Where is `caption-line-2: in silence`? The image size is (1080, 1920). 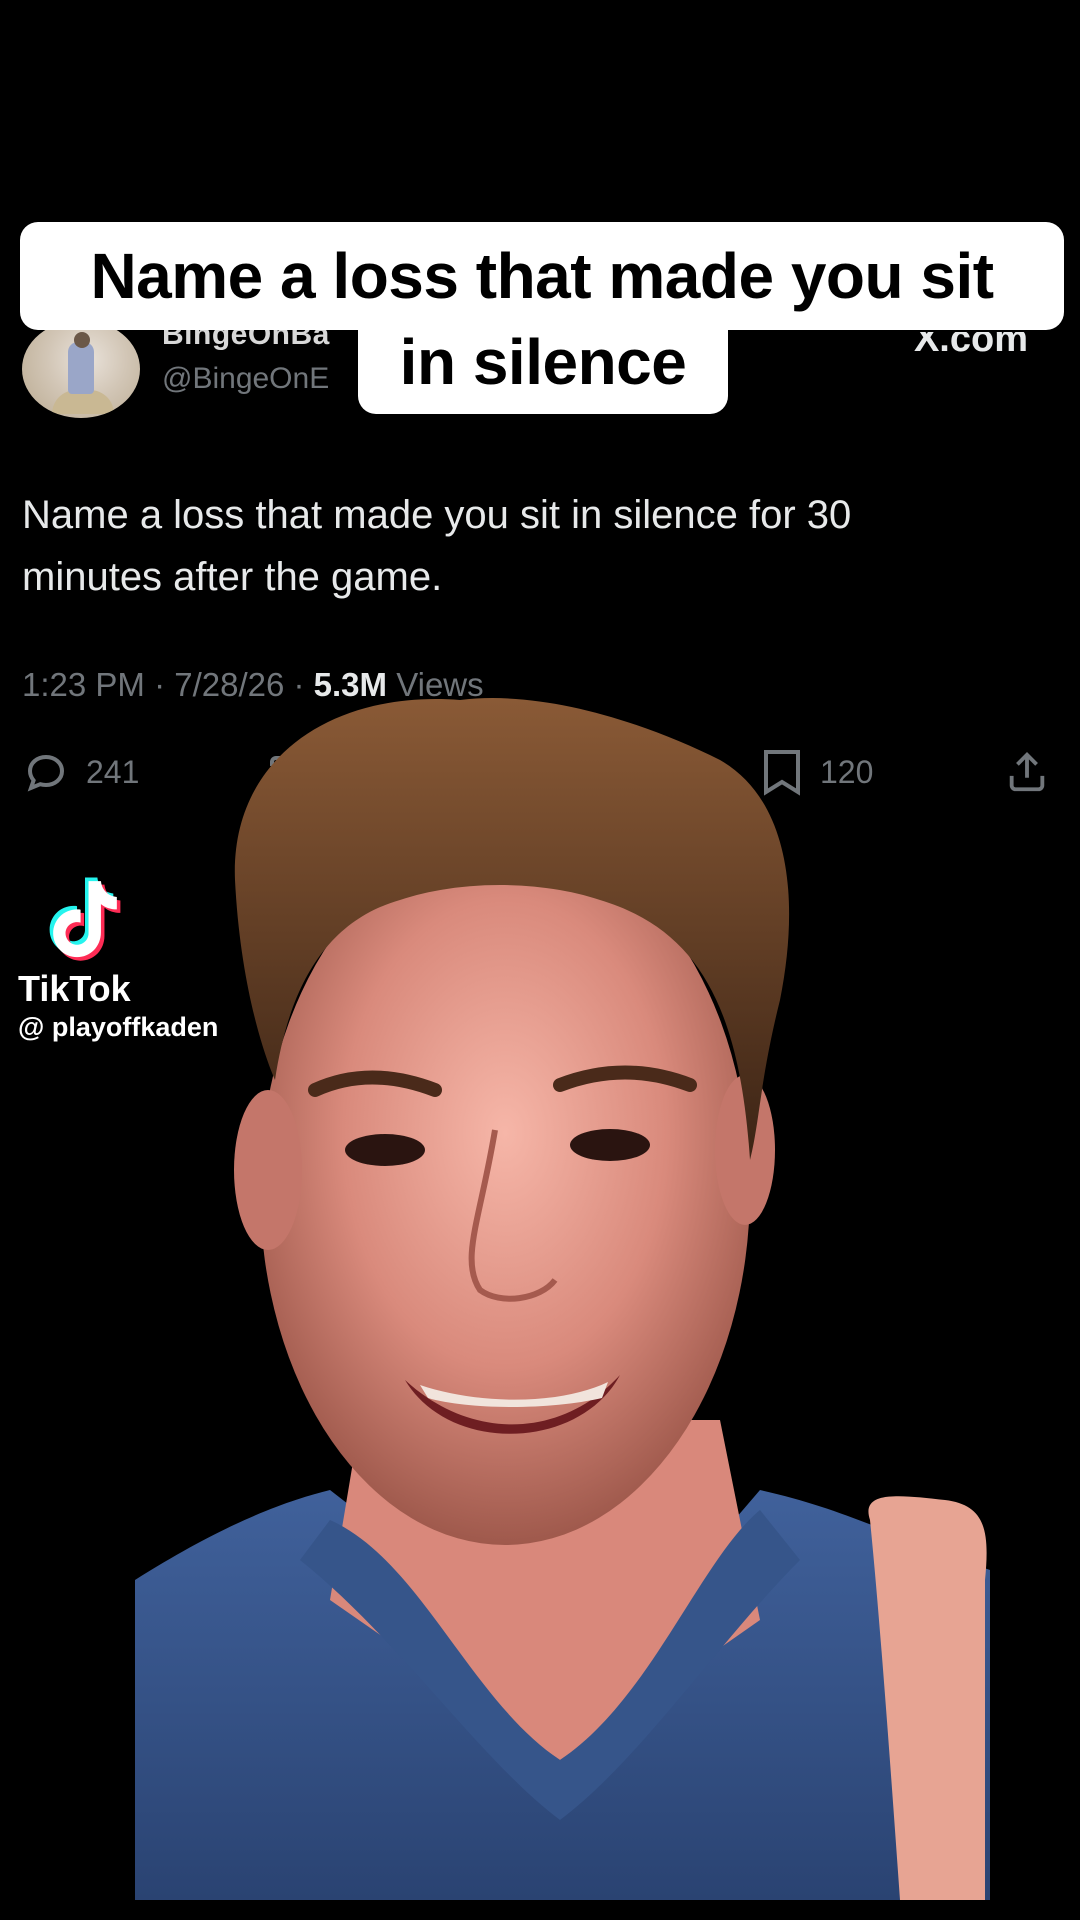
caption-line-2: in silence is located at coordinates (543, 368).